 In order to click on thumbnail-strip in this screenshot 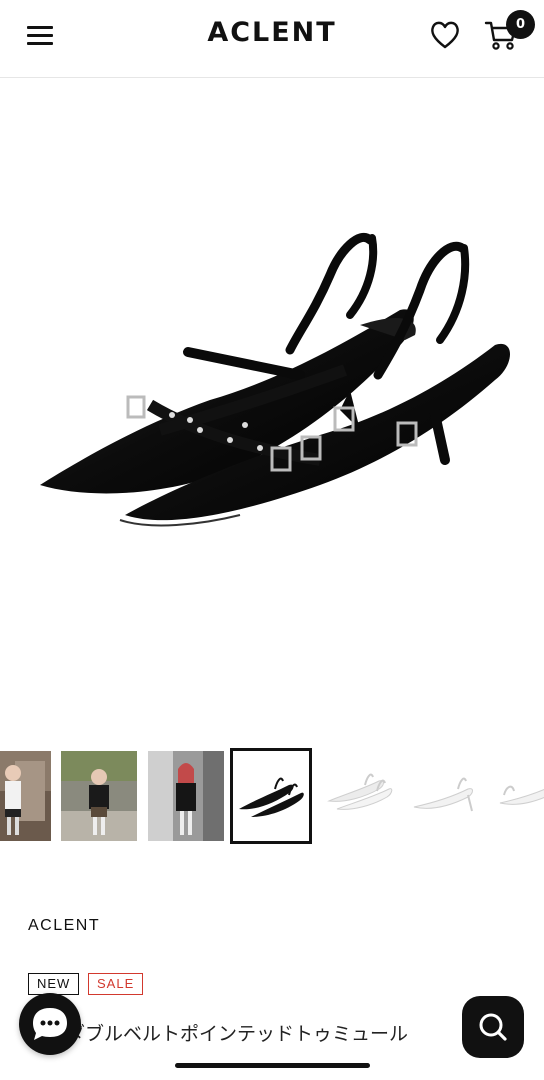, I will do `click(272, 797)`.